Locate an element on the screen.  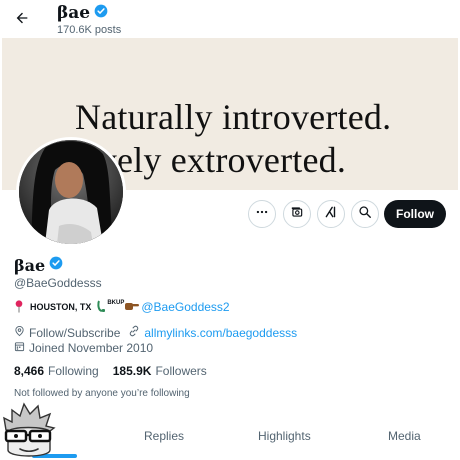
grok-button is located at coordinates (331, 214).